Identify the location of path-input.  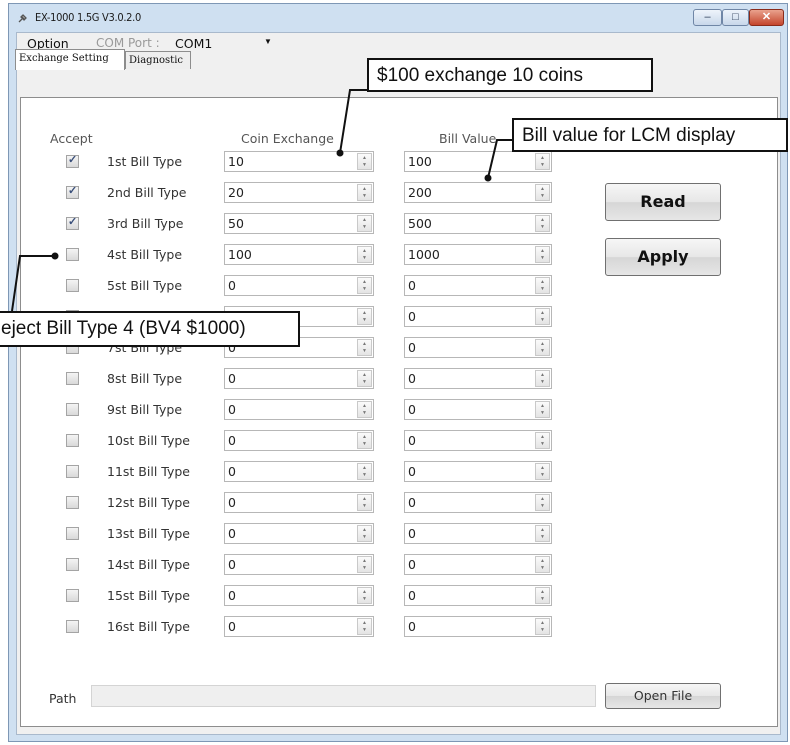
(343, 696).